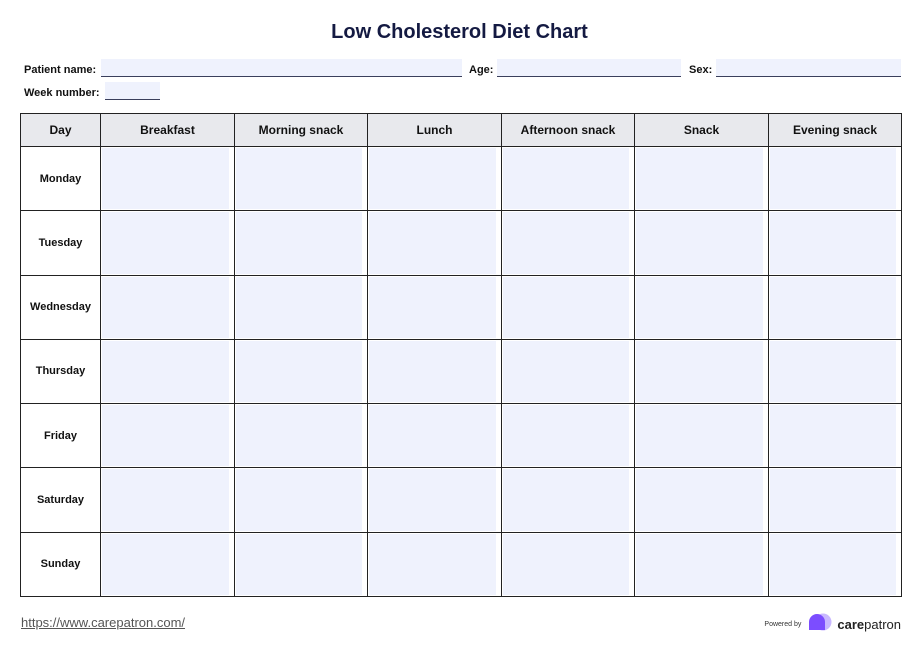 This screenshot has width=919, height=647. Describe the element at coordinates (103, 622) in the screenshot. I see `carepatron-link: https://www.carepatron.com/` at that location.